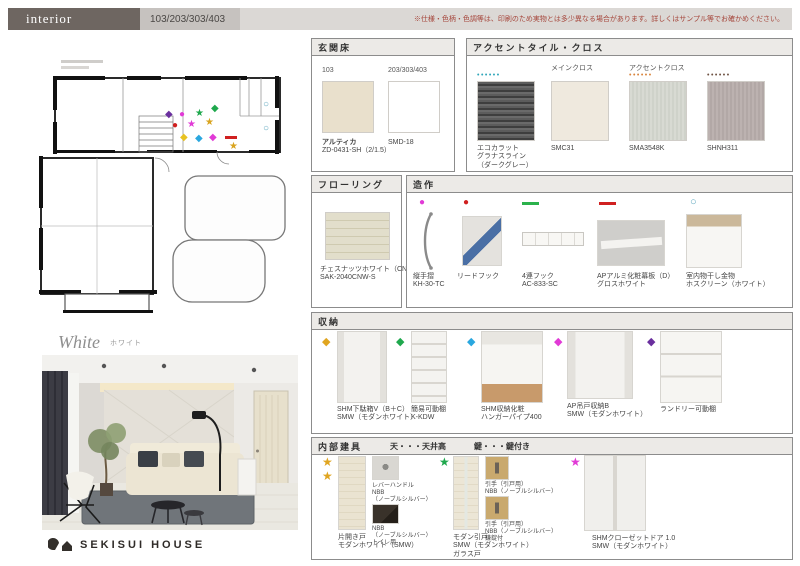  Describe the element at coordinates (422, 202) in the screenshot. I see `magenta-circle-marker: ●` at that location.